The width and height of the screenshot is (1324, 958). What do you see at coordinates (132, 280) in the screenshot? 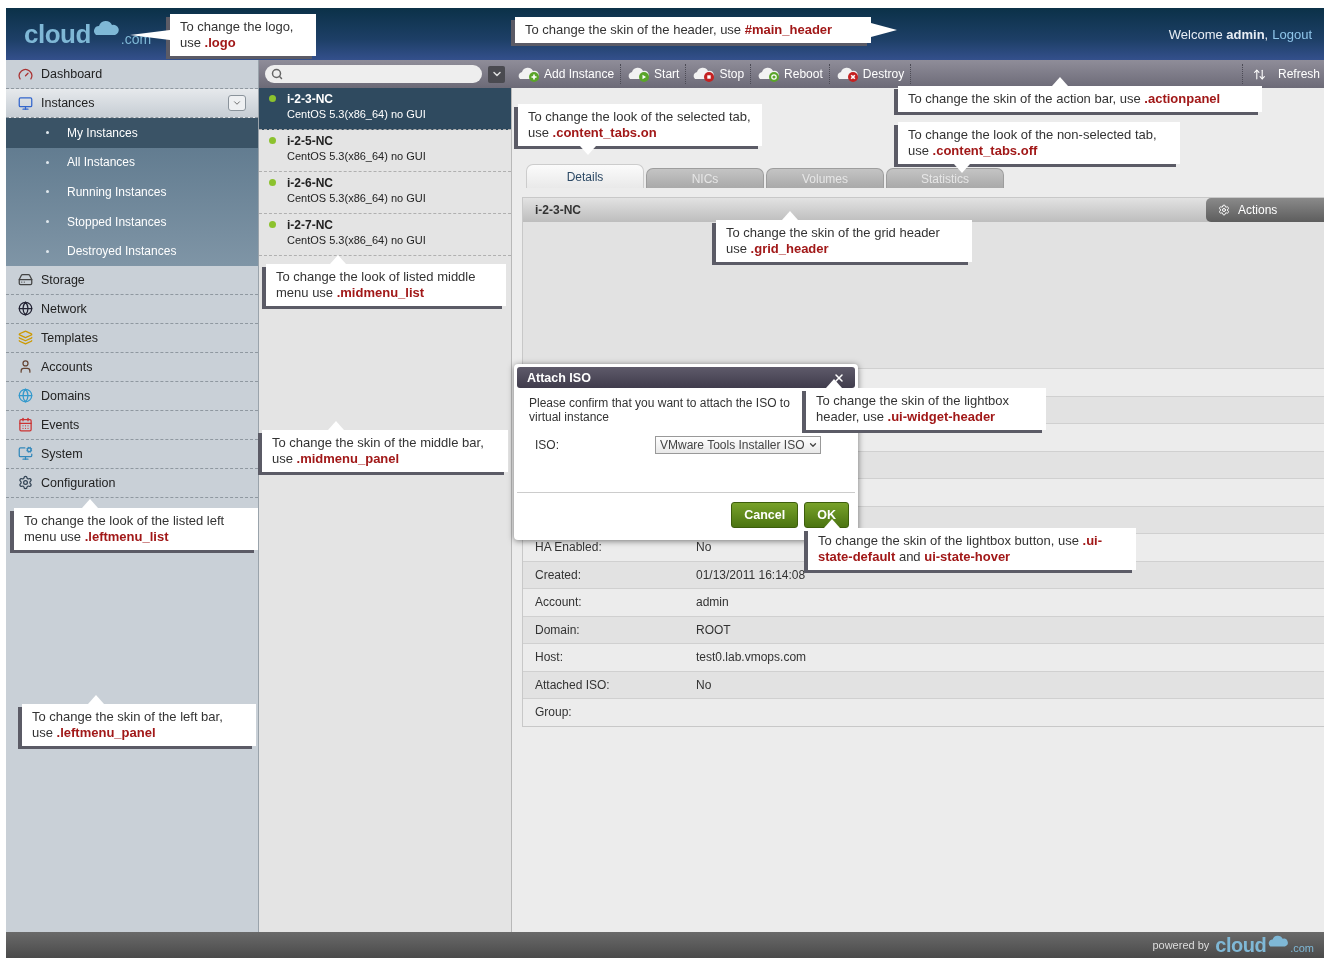
I see `left-menu-item: Storage` at bounding box center [132, 280].